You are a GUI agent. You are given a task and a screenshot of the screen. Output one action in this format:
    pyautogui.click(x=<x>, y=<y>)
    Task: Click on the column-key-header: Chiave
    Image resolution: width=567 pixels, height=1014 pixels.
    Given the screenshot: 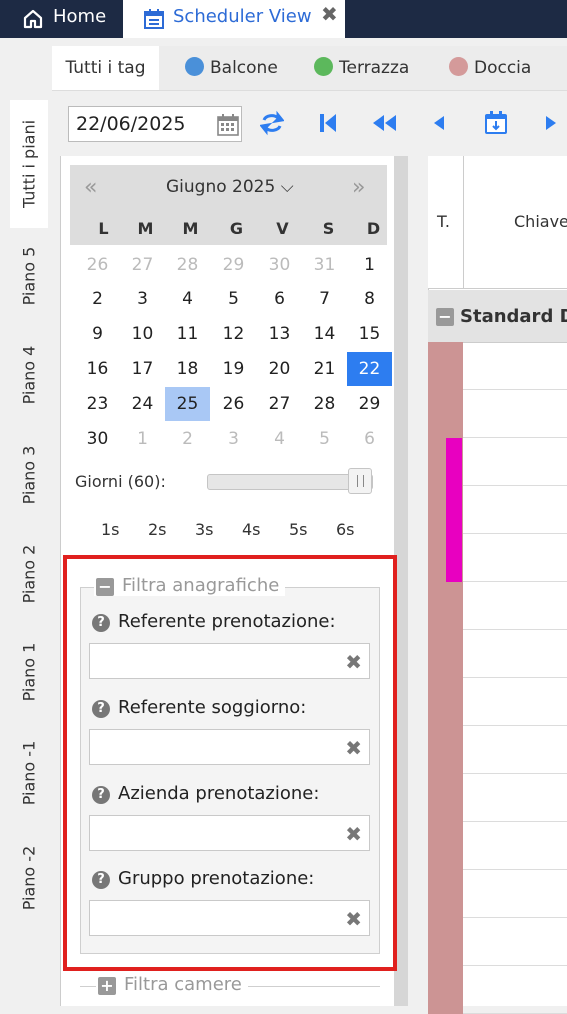 What is the action you would take?
    pyautogui.click(x=540, y=221)
    